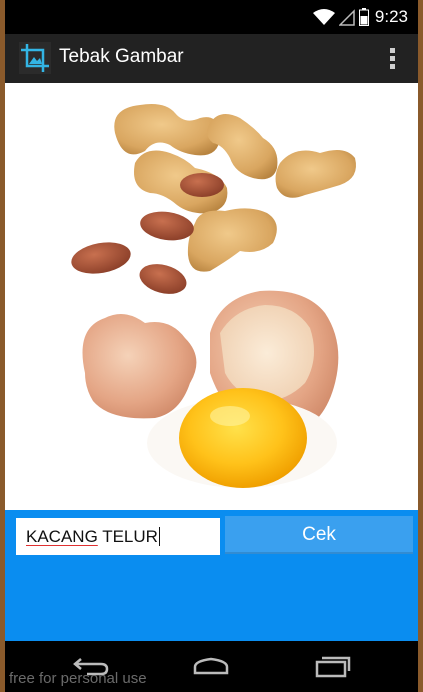  What do you see at coordinates (181, 182) in the screenshot?
I see `peanut-shell-open` at bounding box center [181, 182].